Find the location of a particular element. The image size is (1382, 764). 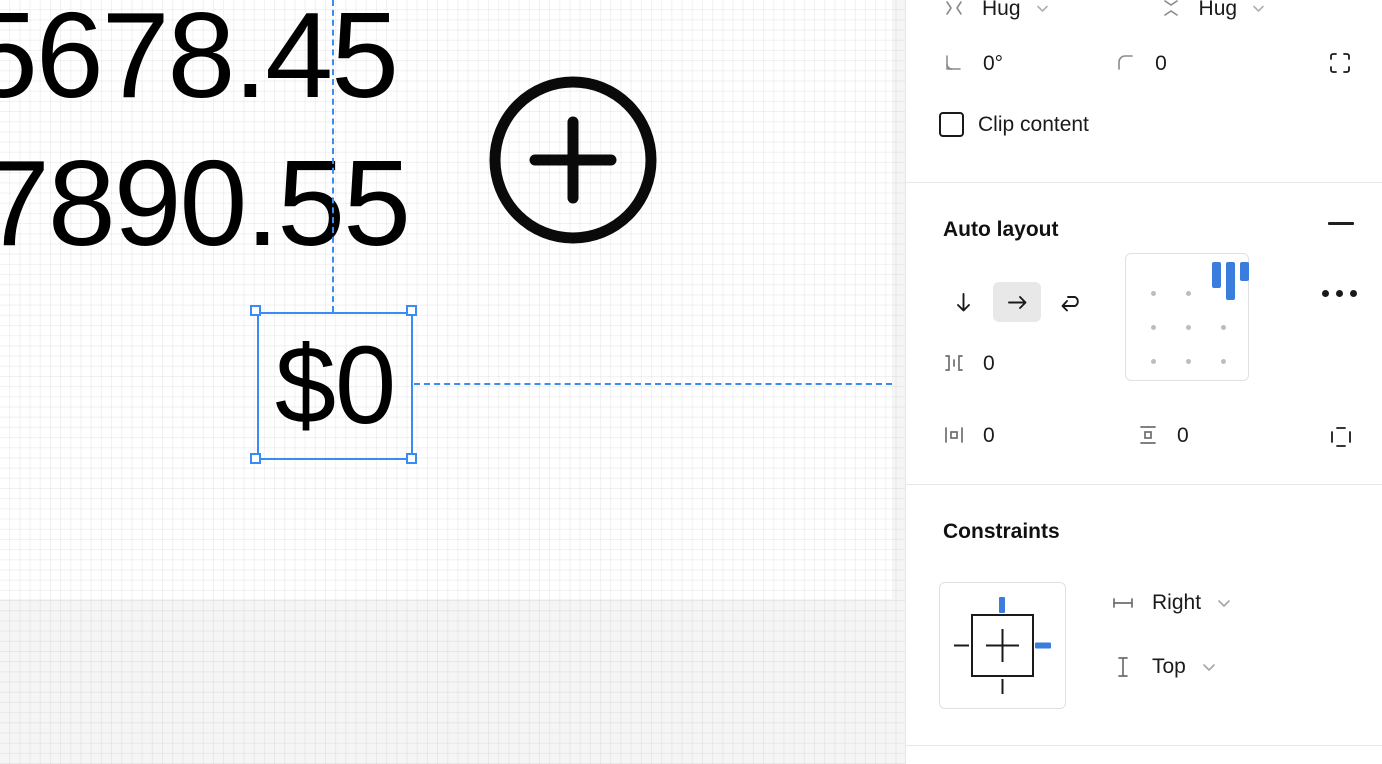

auto-layout-title: Auto layout is located at coordinates (1001, 229).